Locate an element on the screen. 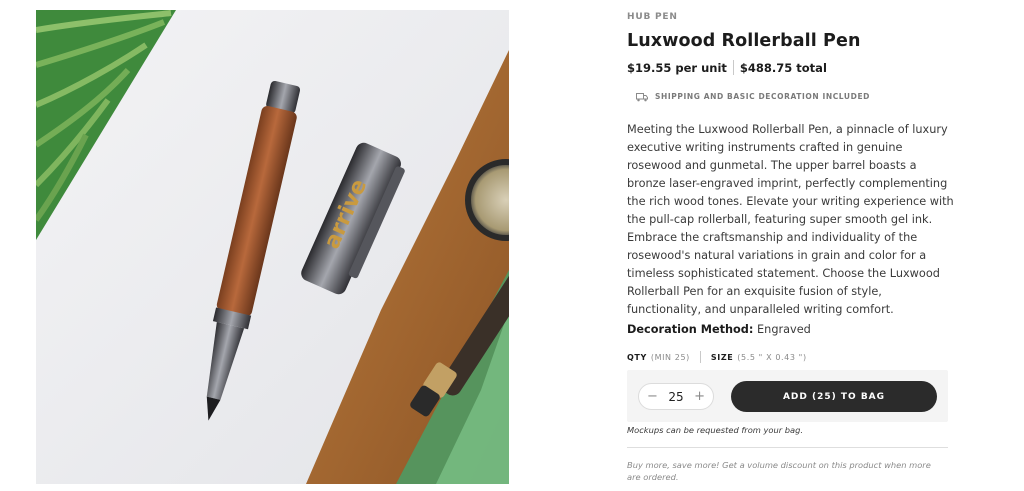  spec-row: QTY (MIN 25) SIZE (5.5 " X 0.43 ") is located at coordinates (717, 357).